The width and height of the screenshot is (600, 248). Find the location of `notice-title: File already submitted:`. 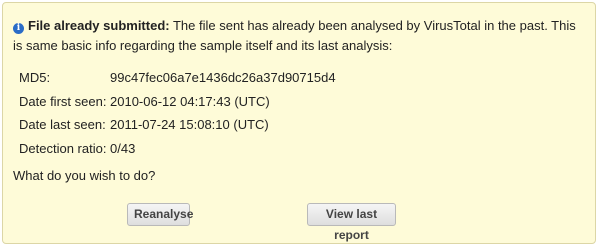

notice-title: File already submitted: is located at coordinates (99, 25).